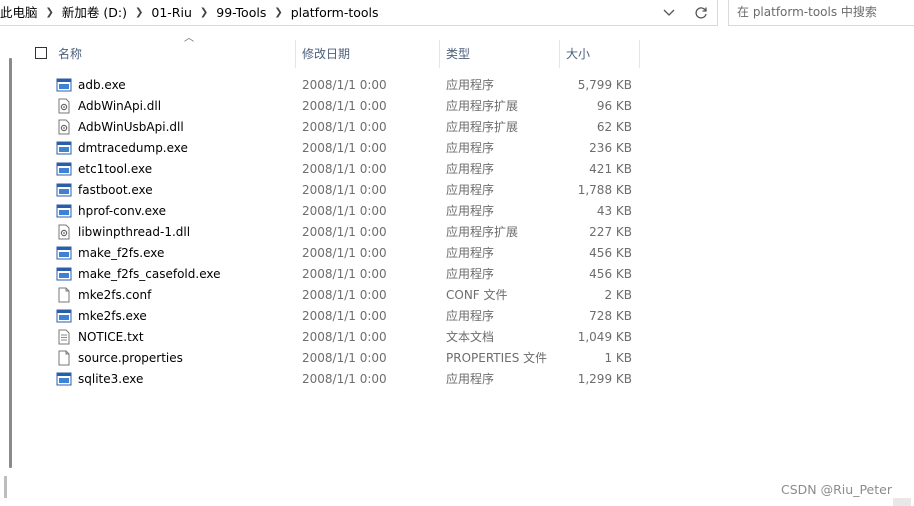 This screenshot has height=506, width=914. I want to click on file-name-cell: fastboot.exe, so click(174, 190).